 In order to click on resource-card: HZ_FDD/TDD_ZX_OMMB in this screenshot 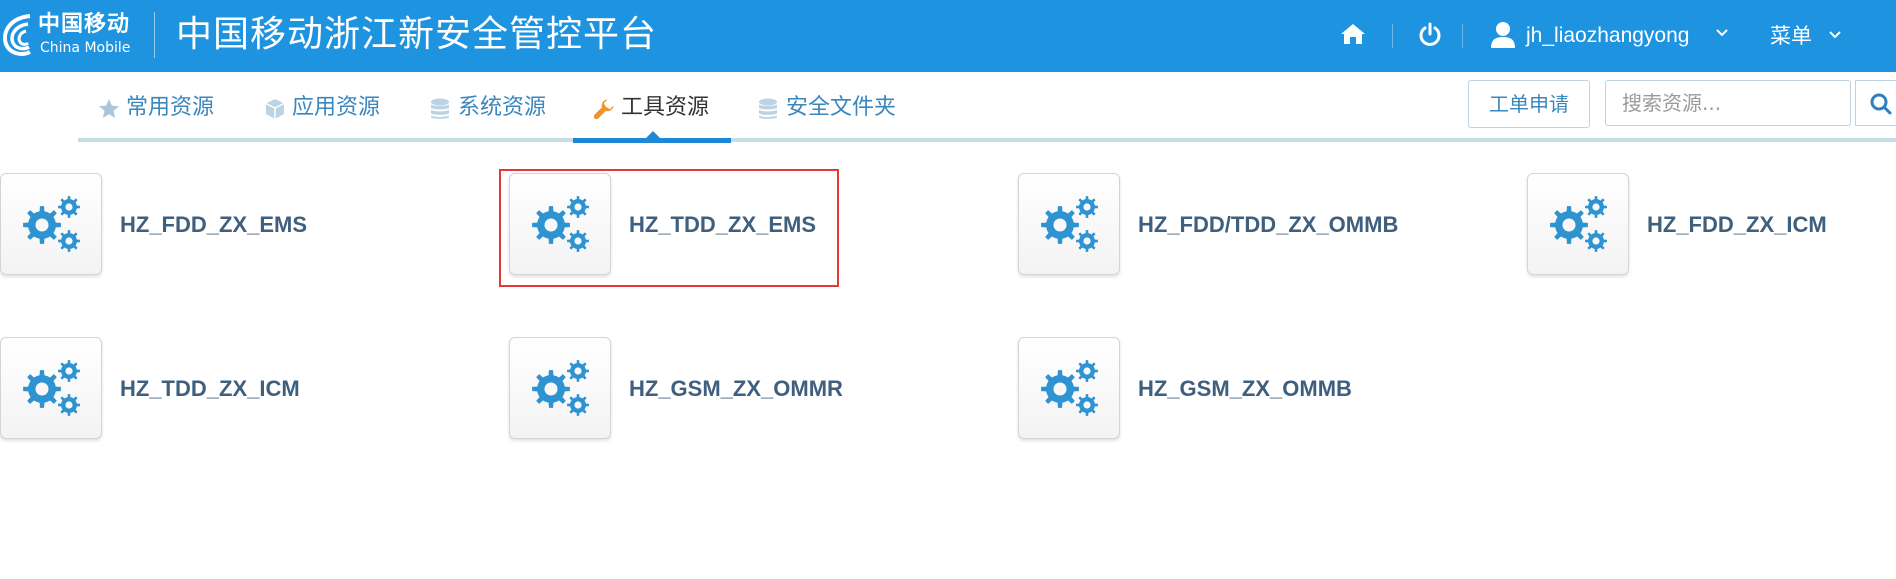, I will do `click(1228, 225)`.